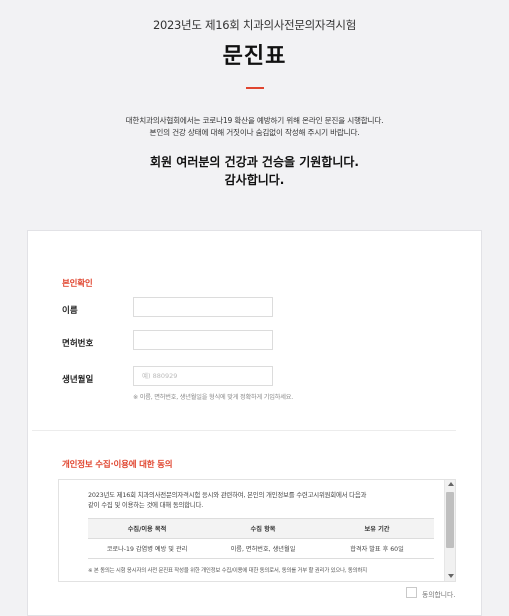 This screenshot has width=509, height=616. What do you see at coordinates (70, 311) in the screenshot?
I see `name-label: 이름` at bounding box center [70, 311].